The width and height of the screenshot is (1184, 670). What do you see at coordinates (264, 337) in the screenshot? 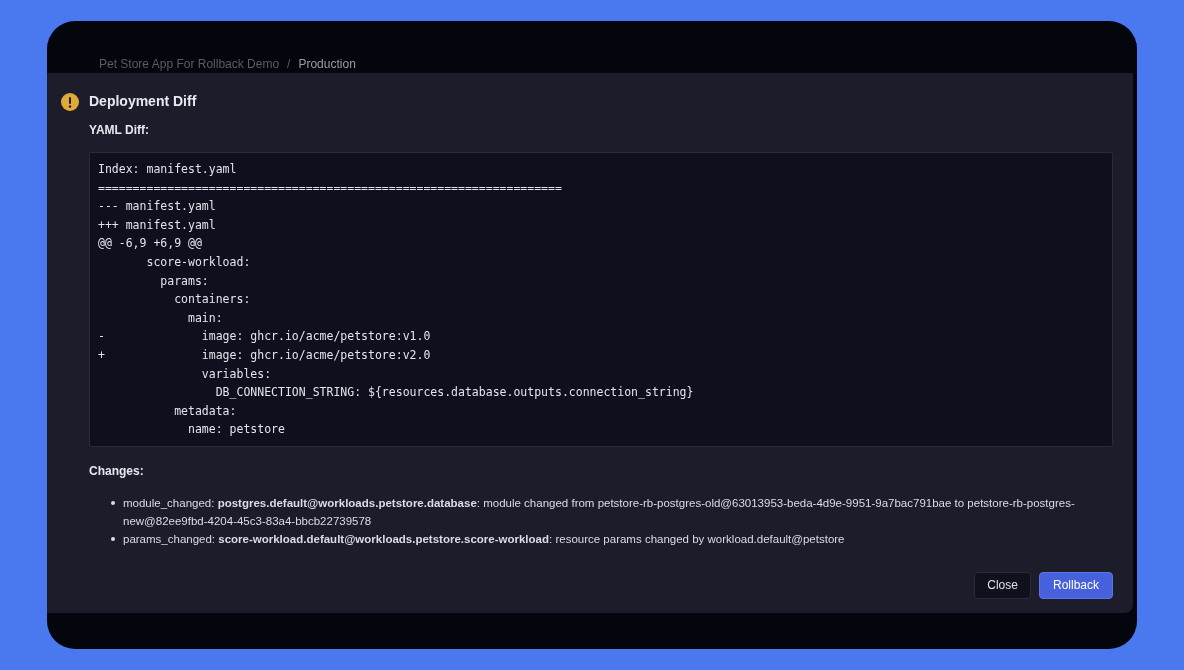
I see `diff-line: - image: ghcr.io/acme/petstore:v1.0` at bounding box center [264, 337].